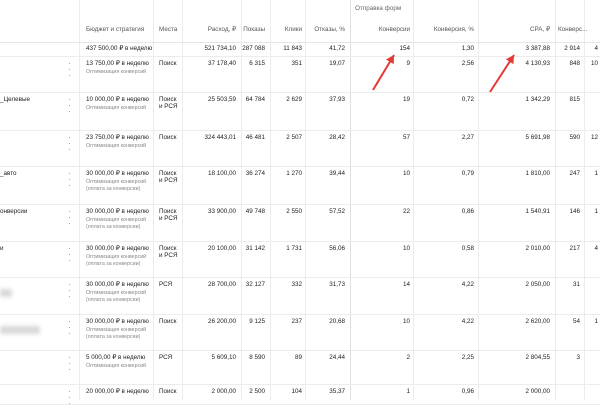 The image size is (600, 408). What do you see at coordinates (578, 357) in the screenshot?
I see `row-conv-extra: 3` at bounding box center [578, 357].